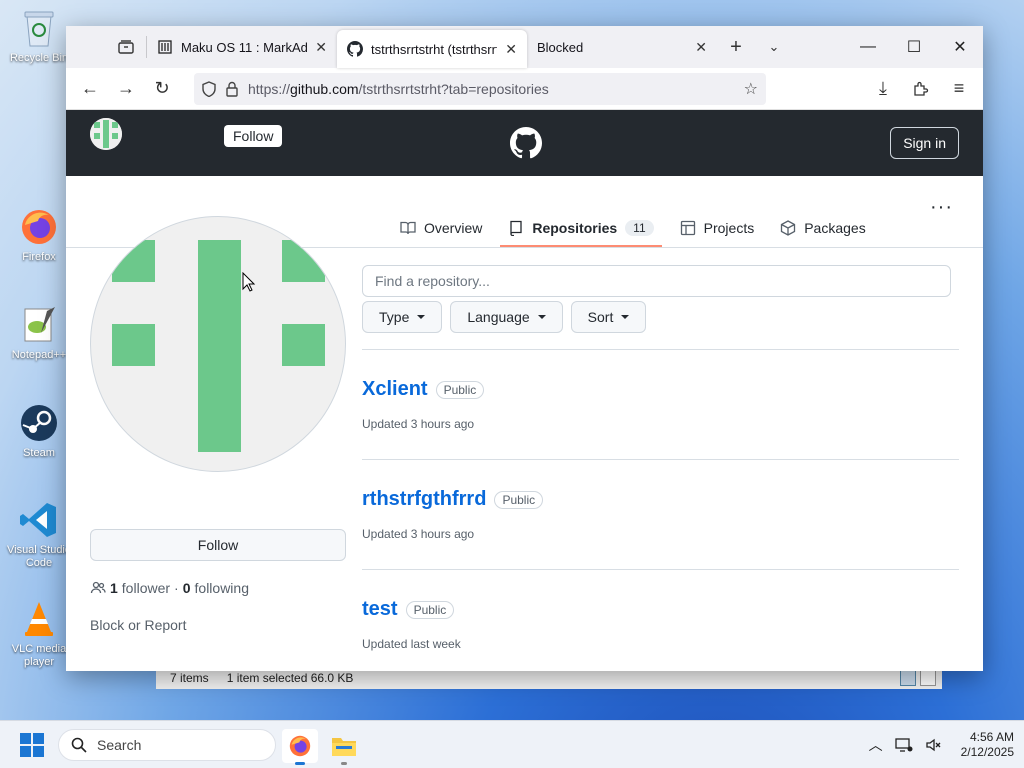 Image resolution: width=1024 pixels, height=768 pixels. I want to click on notepad-plus-plus-icon, so click(39, 325).